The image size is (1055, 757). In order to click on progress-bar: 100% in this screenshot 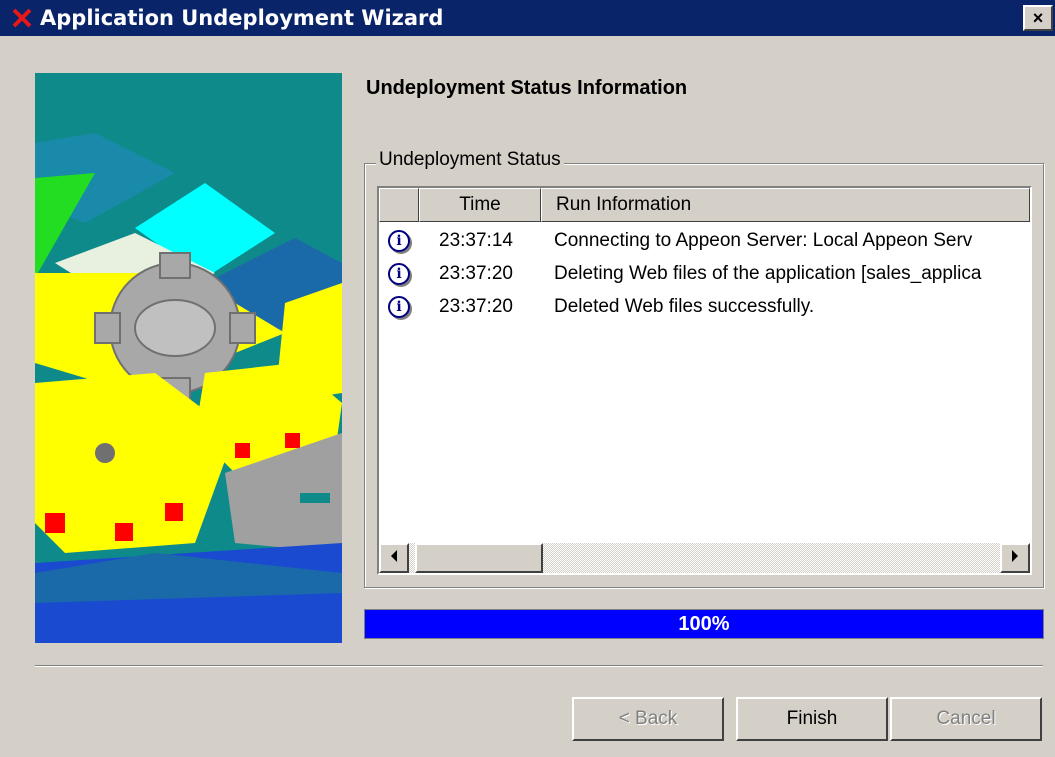, I will do `click(704, 624)`.